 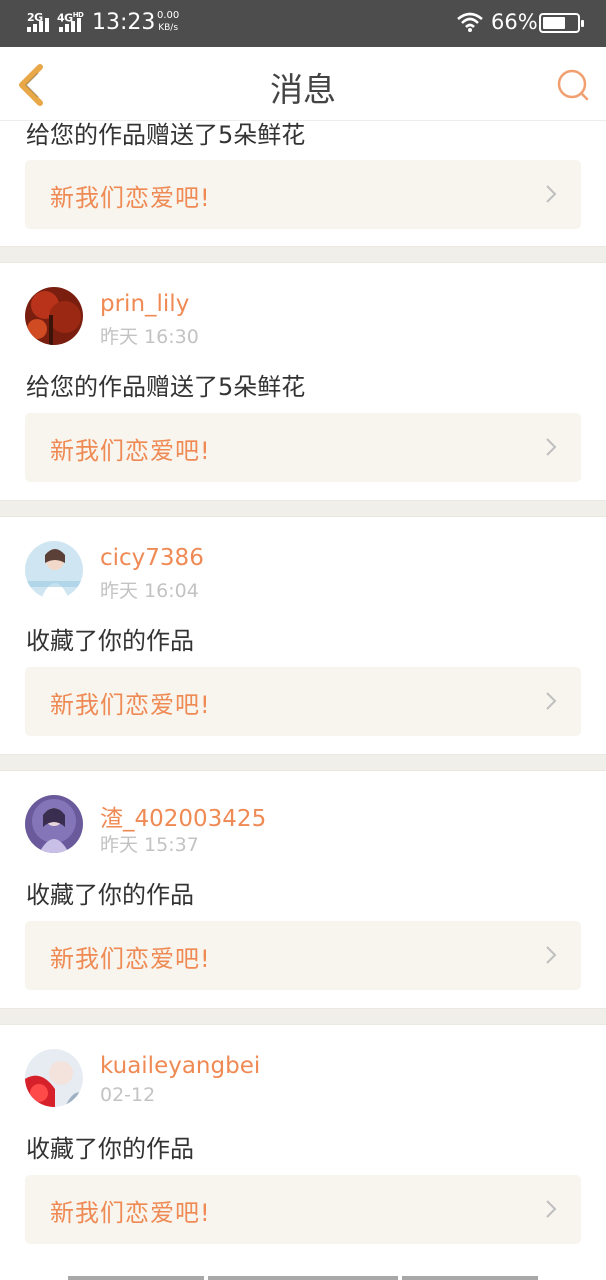 What do you see at coordinates (149, 591) in the screenshot?
I see `timestamp: 昨天 16:04` at bounding box center [149, 591].